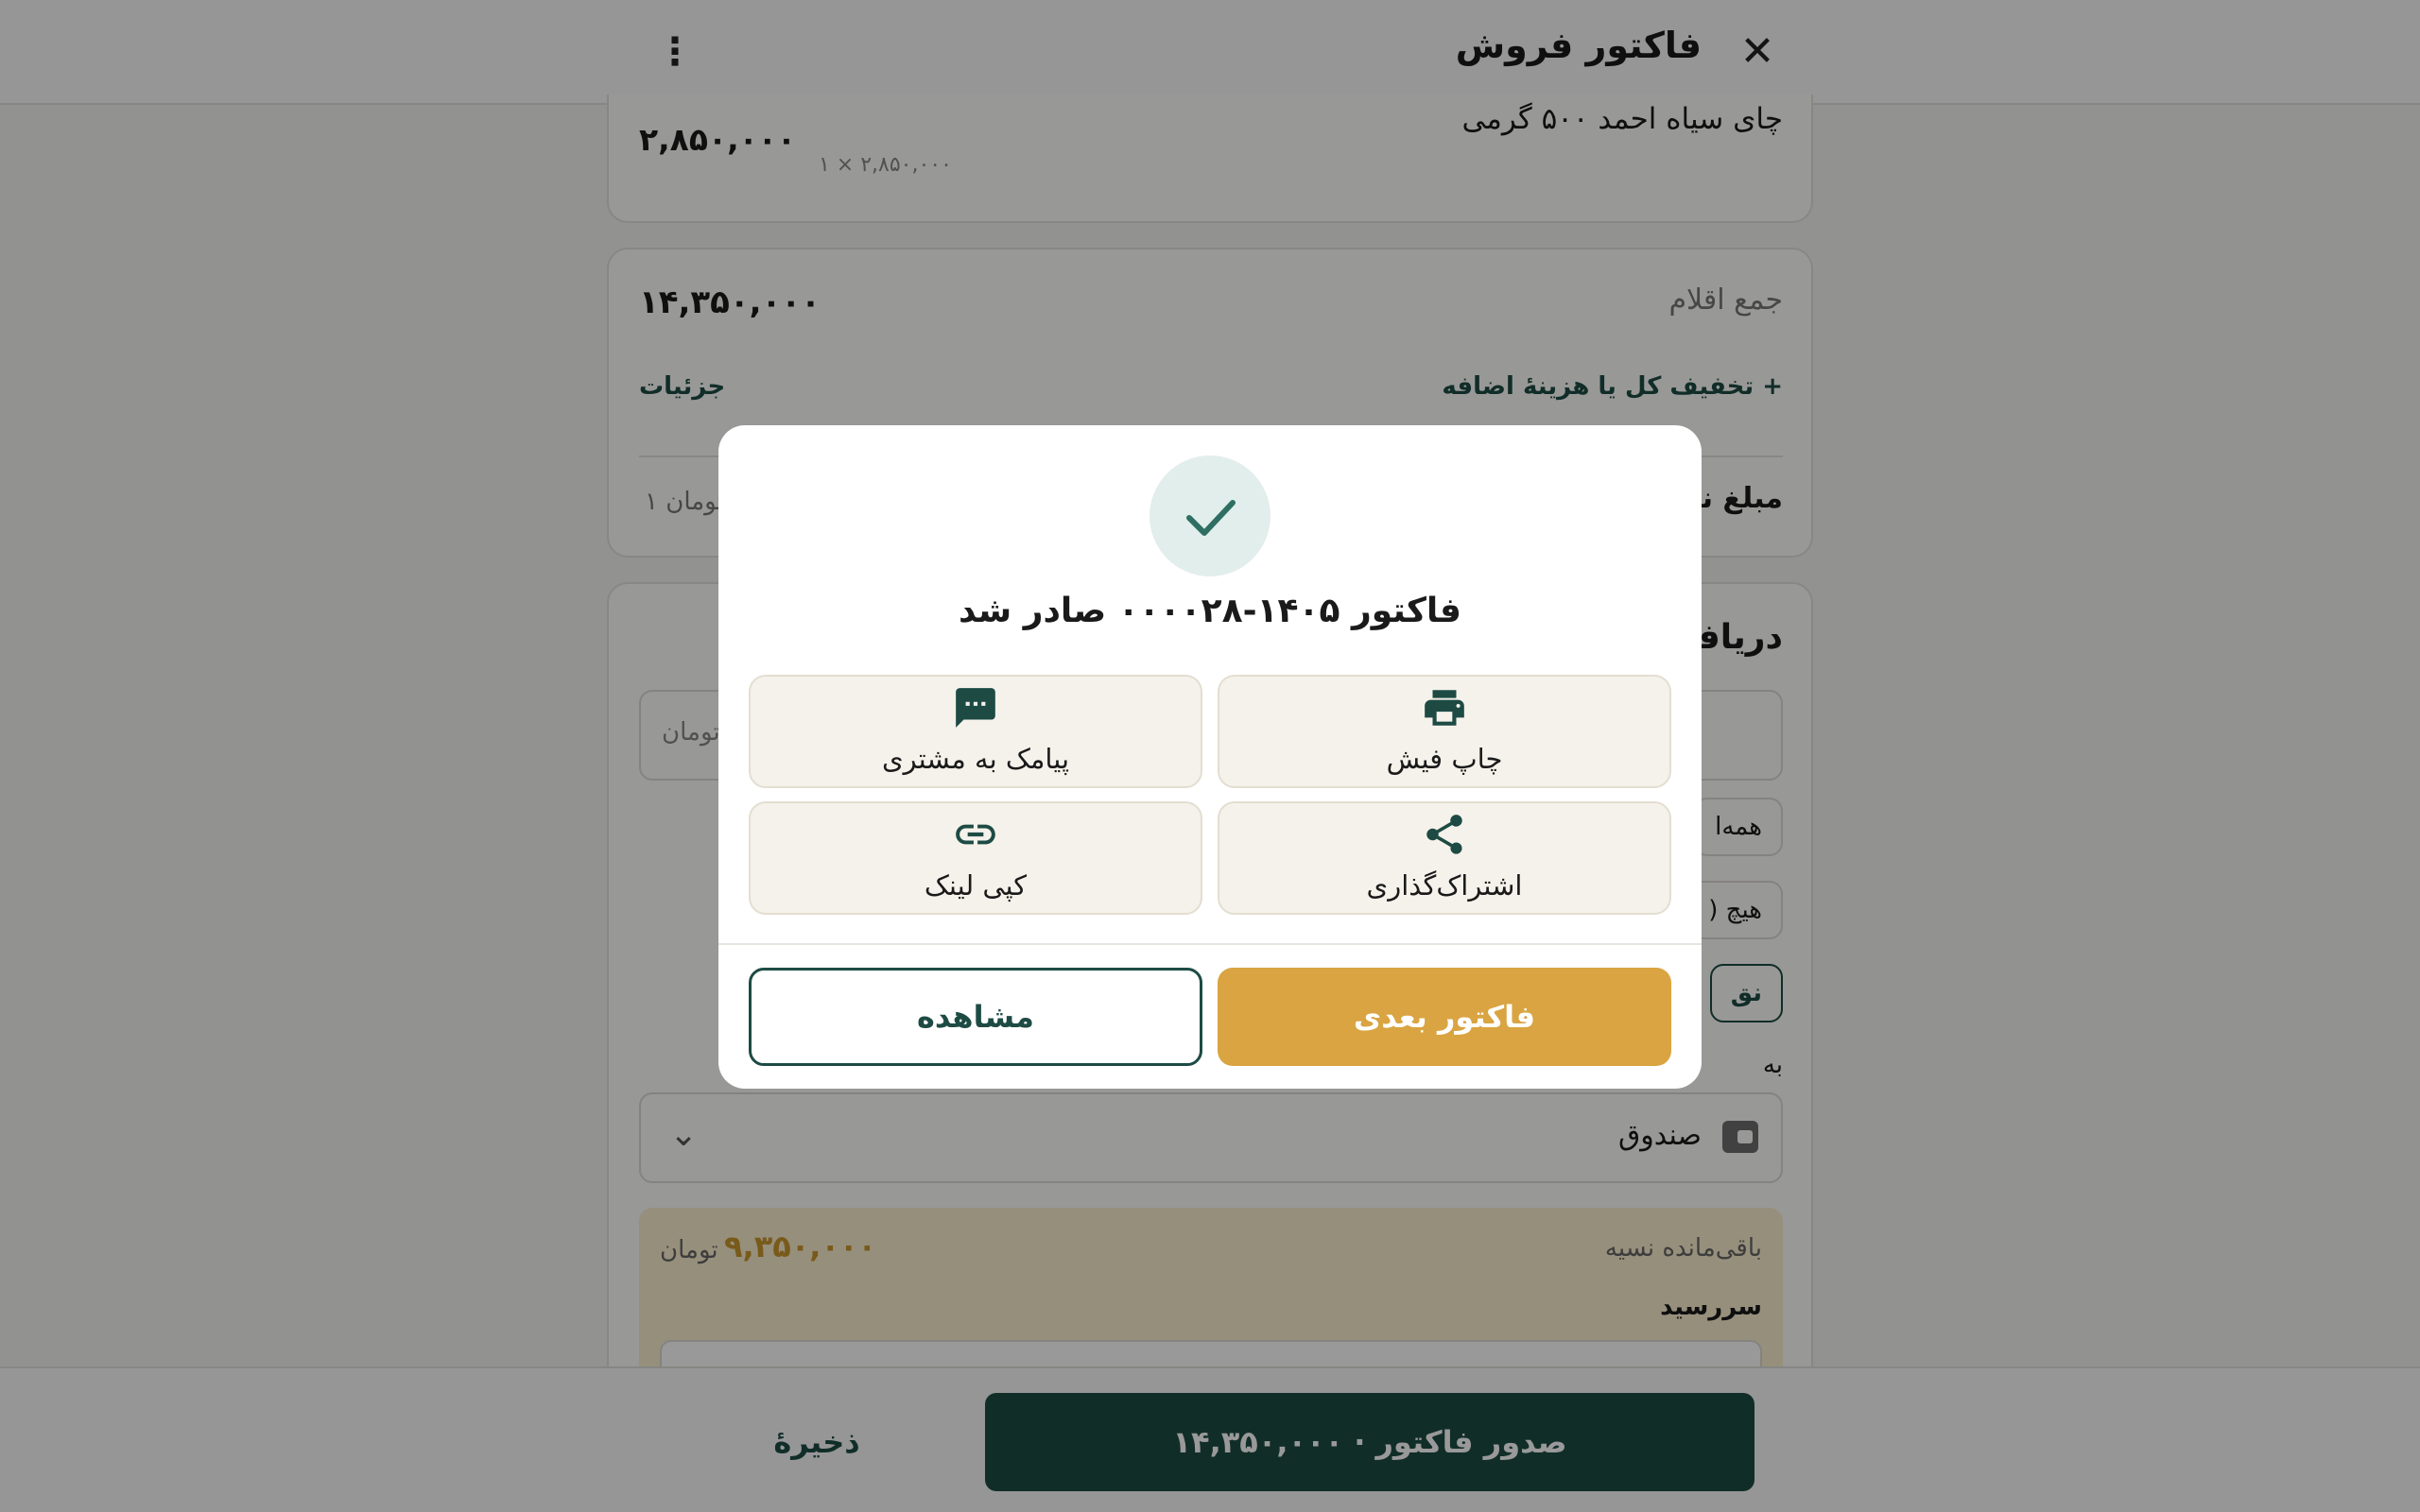  I want to click on share-icon, so click(1444, 834).